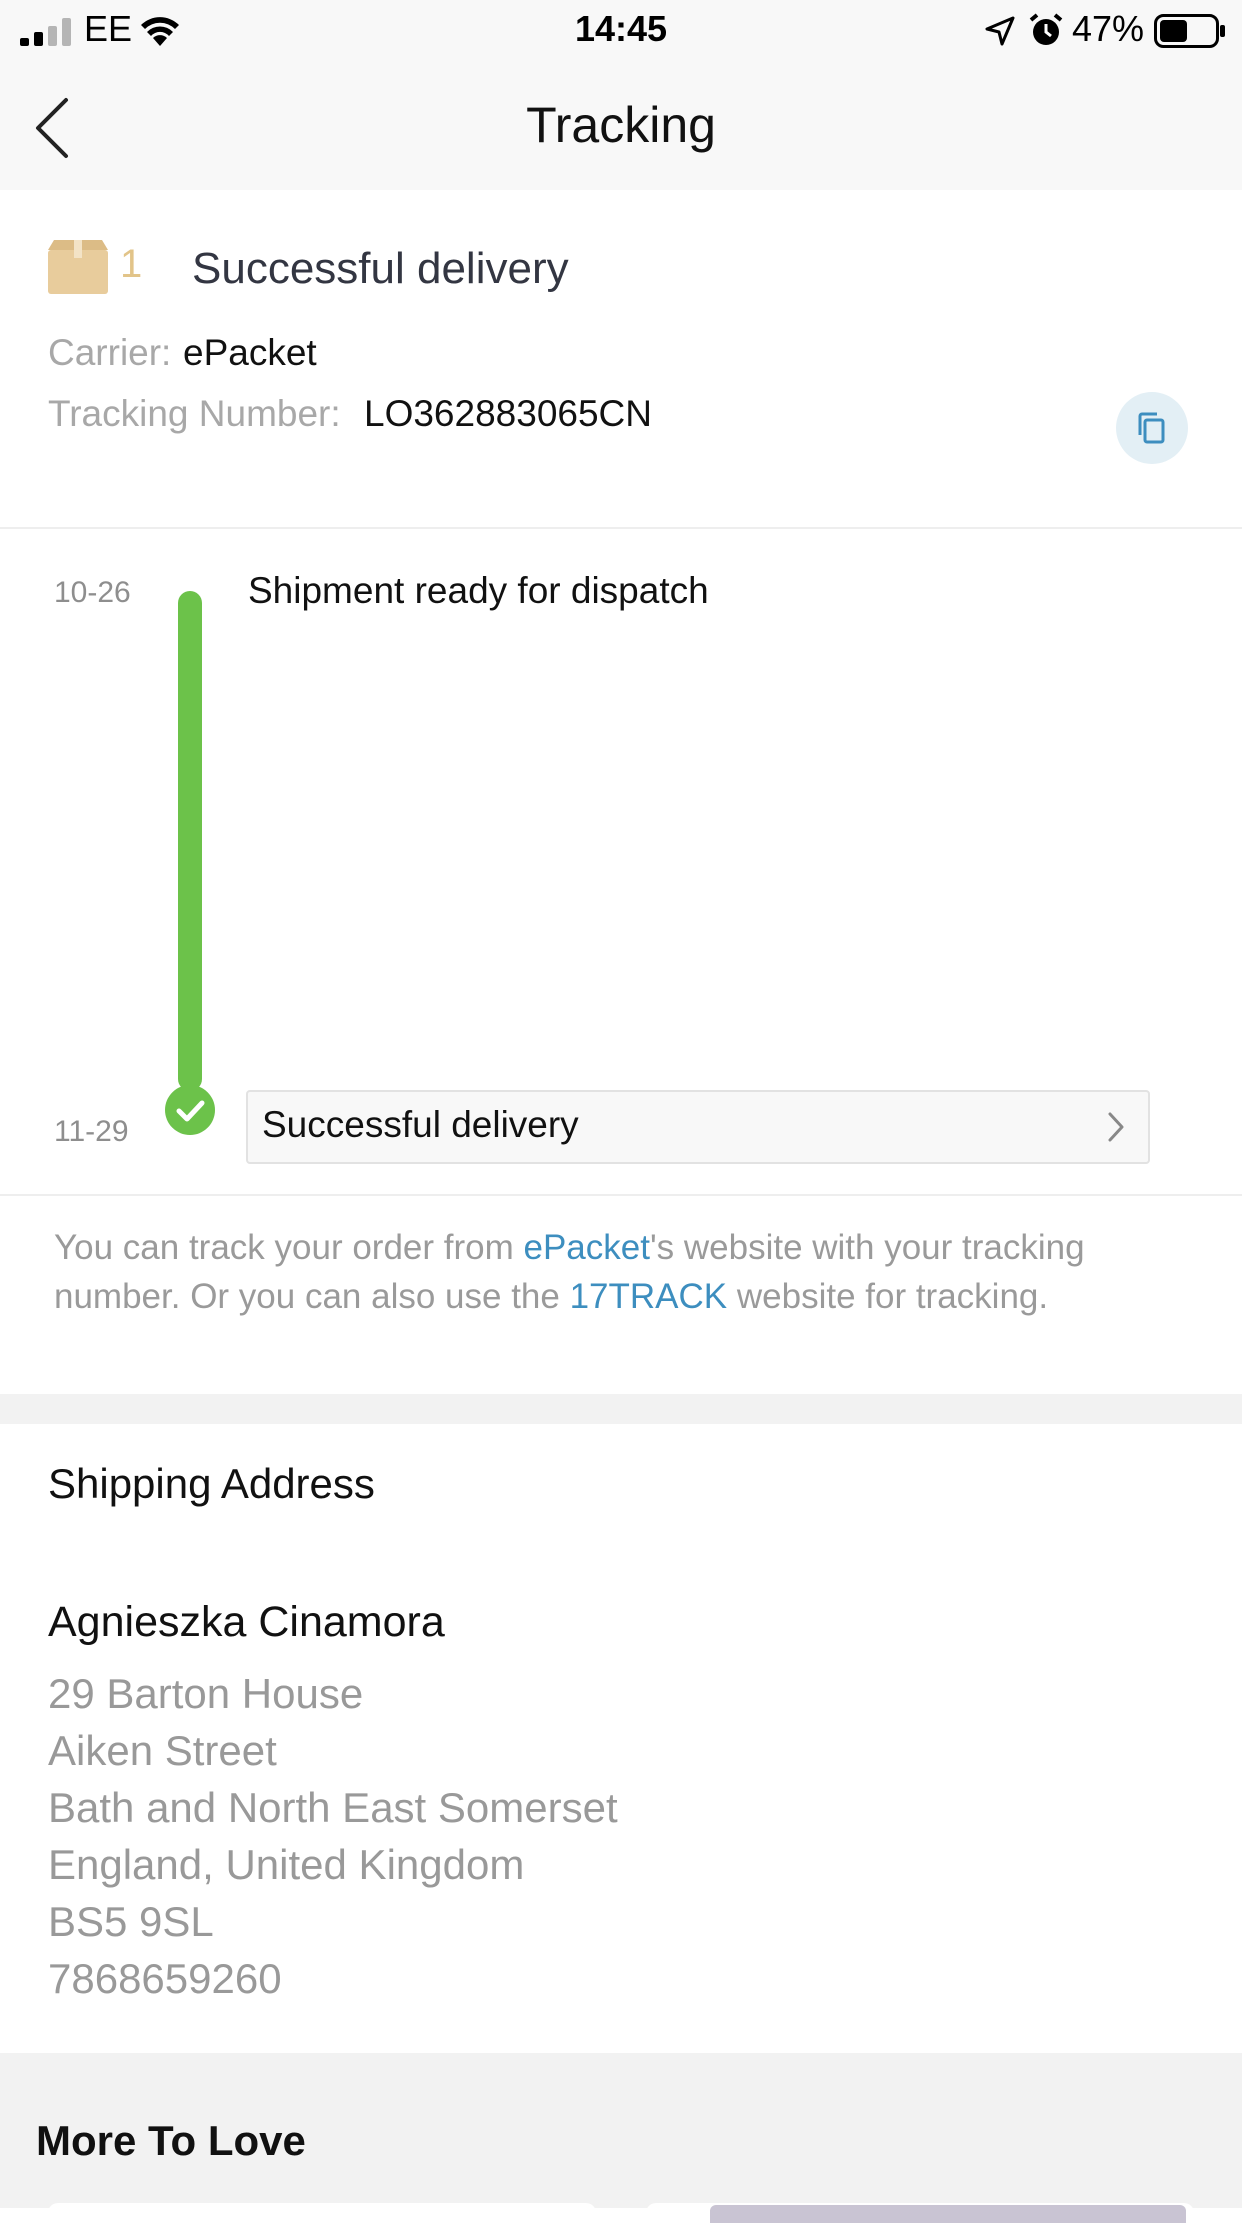 This screenshot has width=1242, height=2223. What do you see at coordinates (478, 590) in the screenshot?
I see `event-text: Shipment ready for dispatch` at bounding box center [478, 590].